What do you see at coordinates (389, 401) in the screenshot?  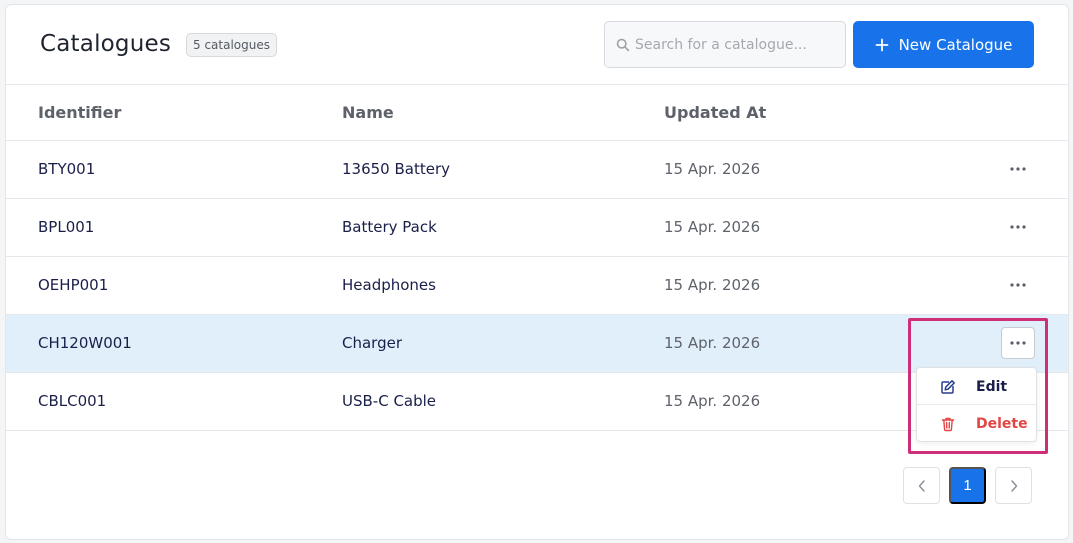 I see `cell-name: USB-C Cable` at bounding box center [389, 401].